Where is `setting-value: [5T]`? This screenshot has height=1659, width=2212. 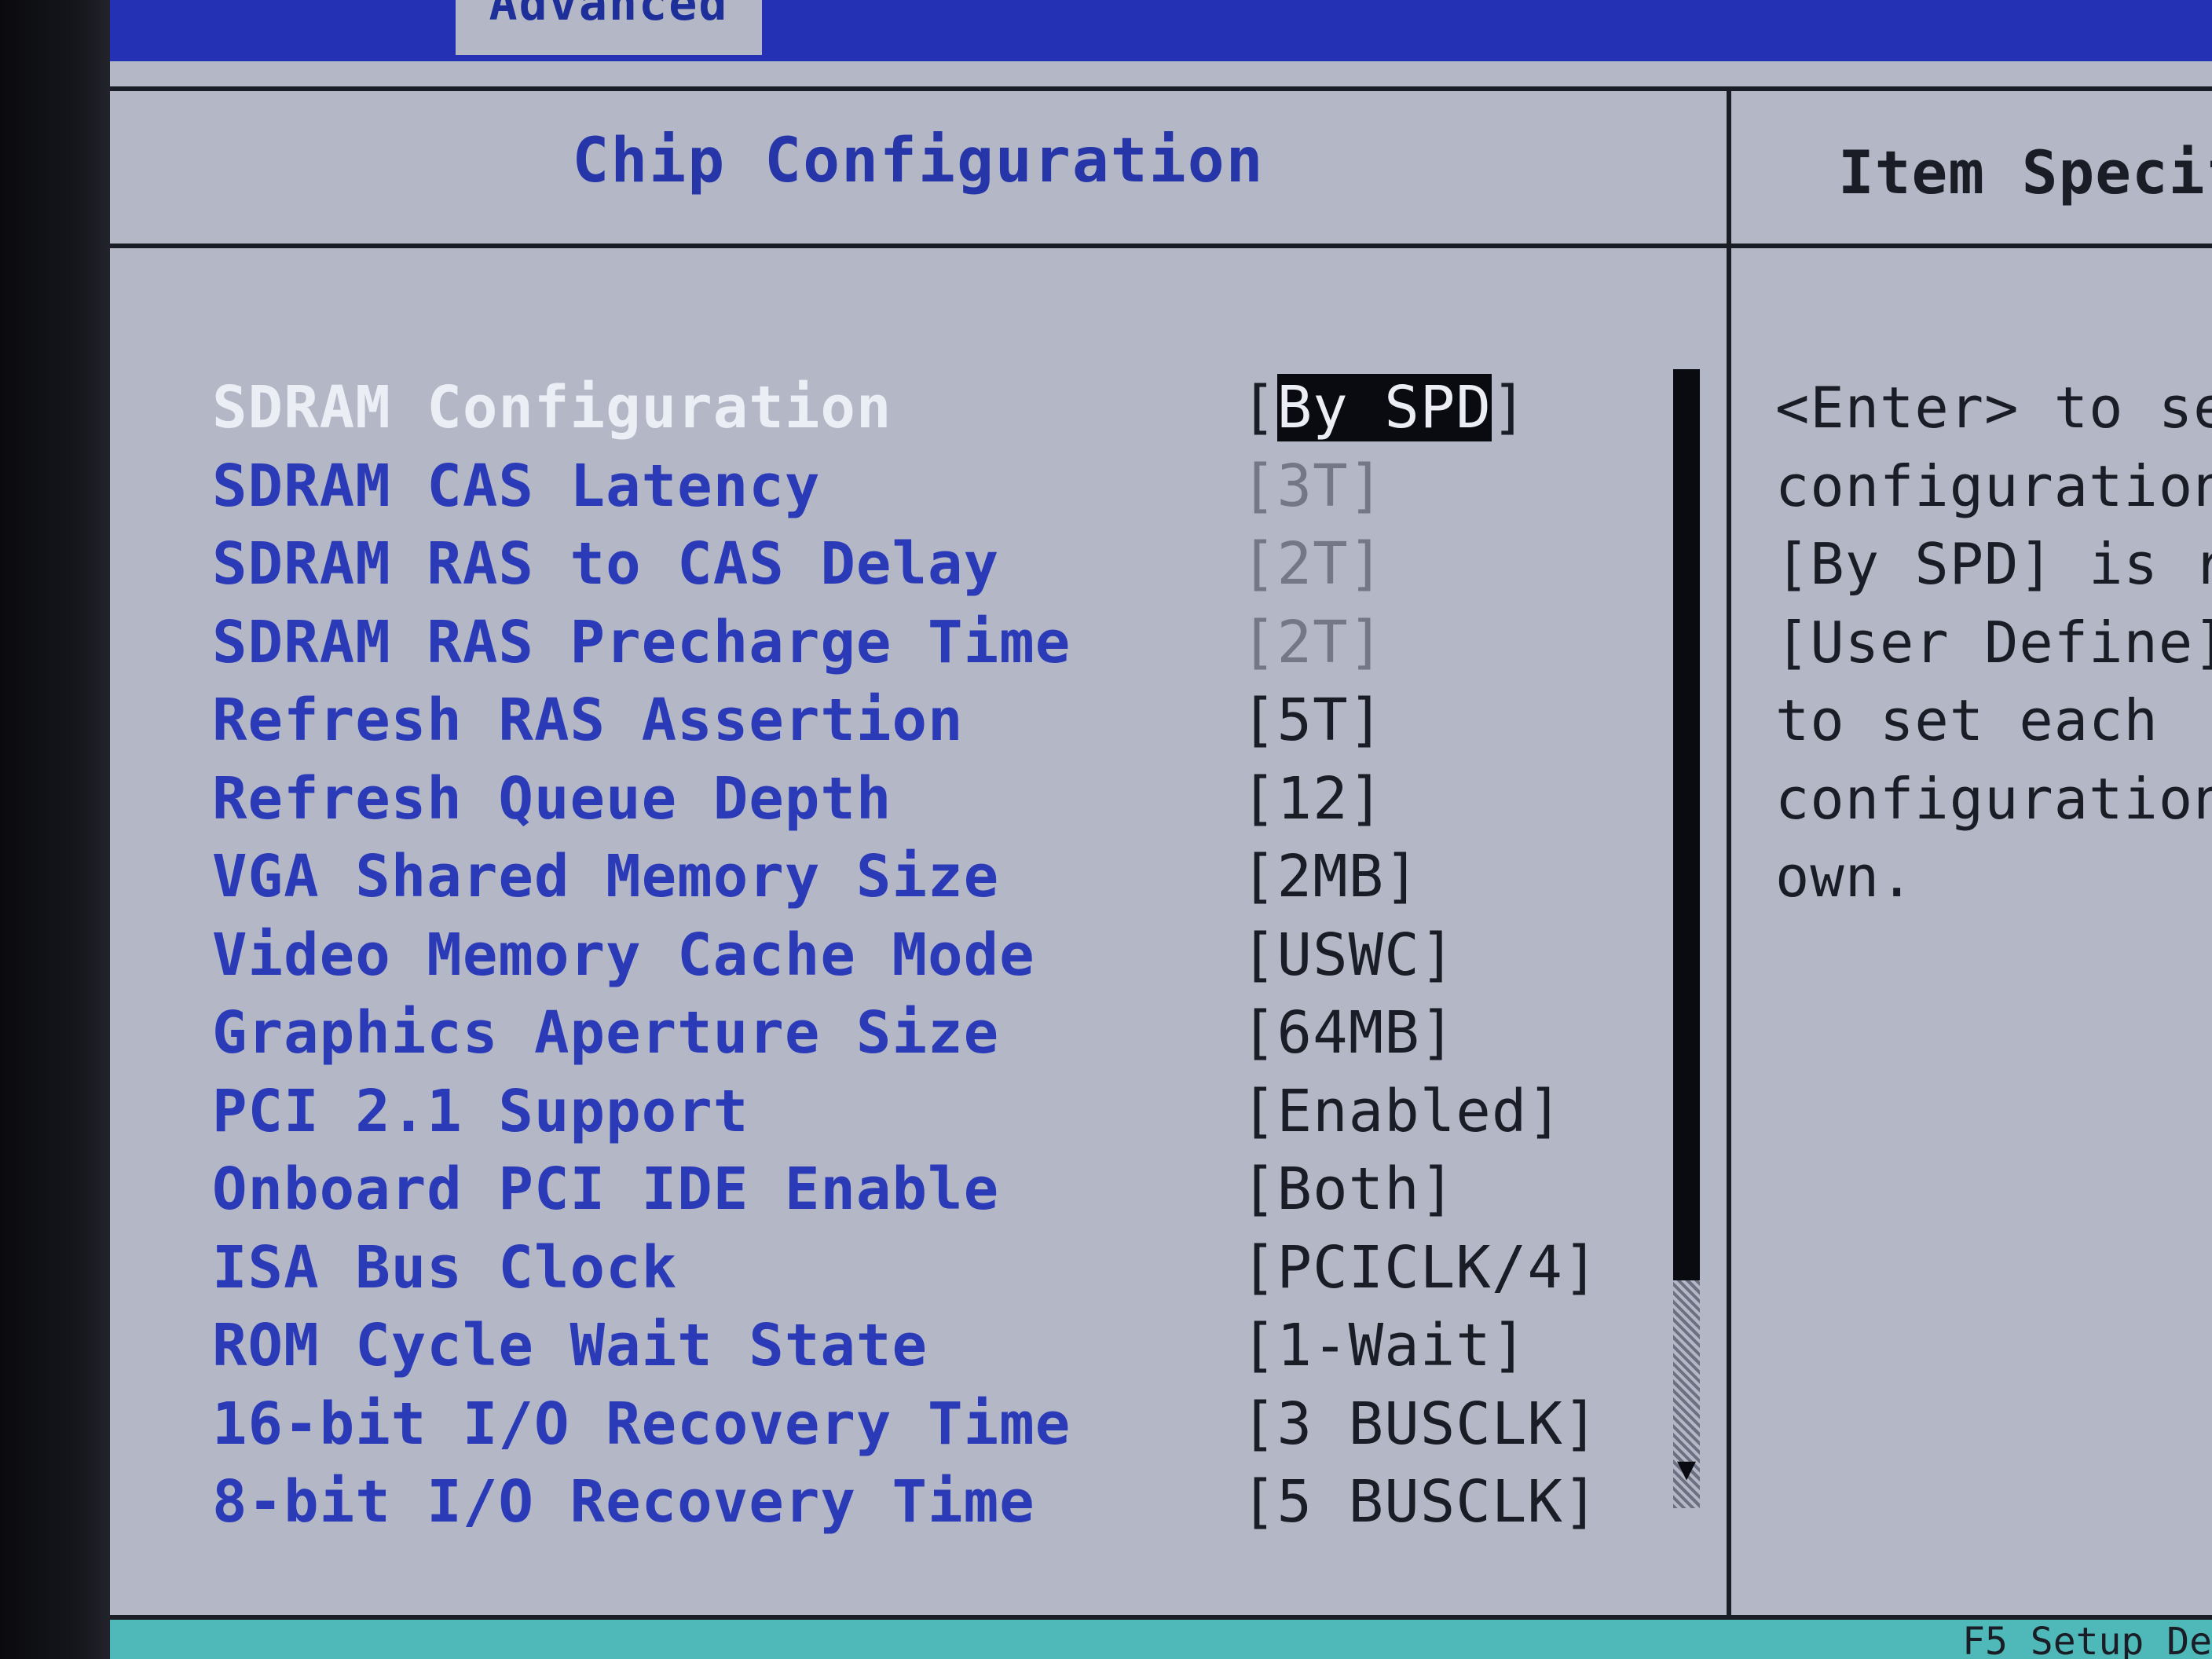 setting-value: [5T] is located at coordinates (1312, 721).